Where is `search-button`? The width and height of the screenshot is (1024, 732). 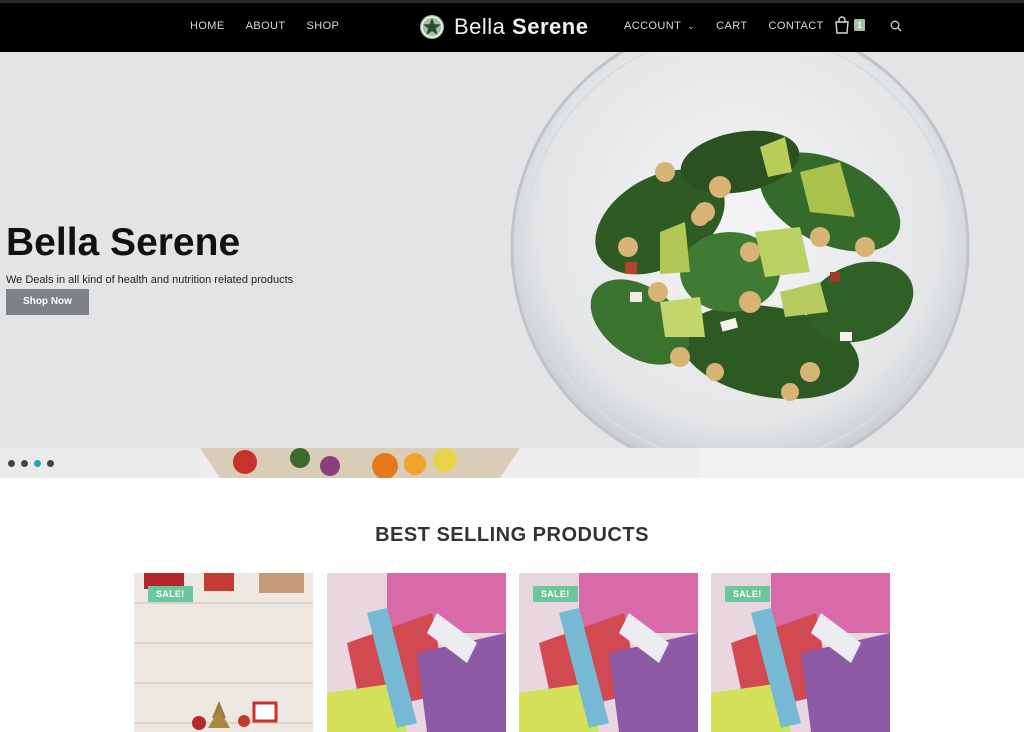
search-button is located at coordinates (896, 28).